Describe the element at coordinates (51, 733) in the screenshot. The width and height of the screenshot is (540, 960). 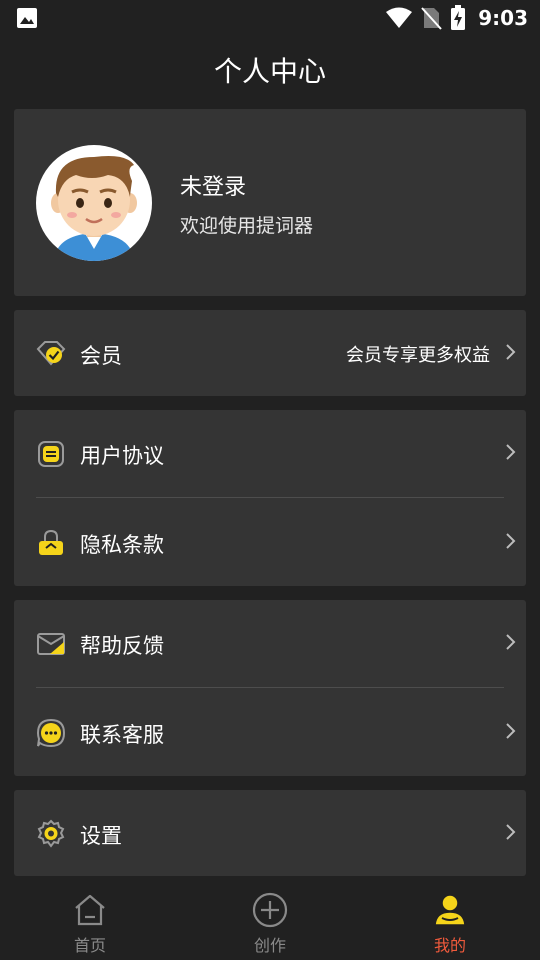
I see `chat-bubble-icon` at that location.